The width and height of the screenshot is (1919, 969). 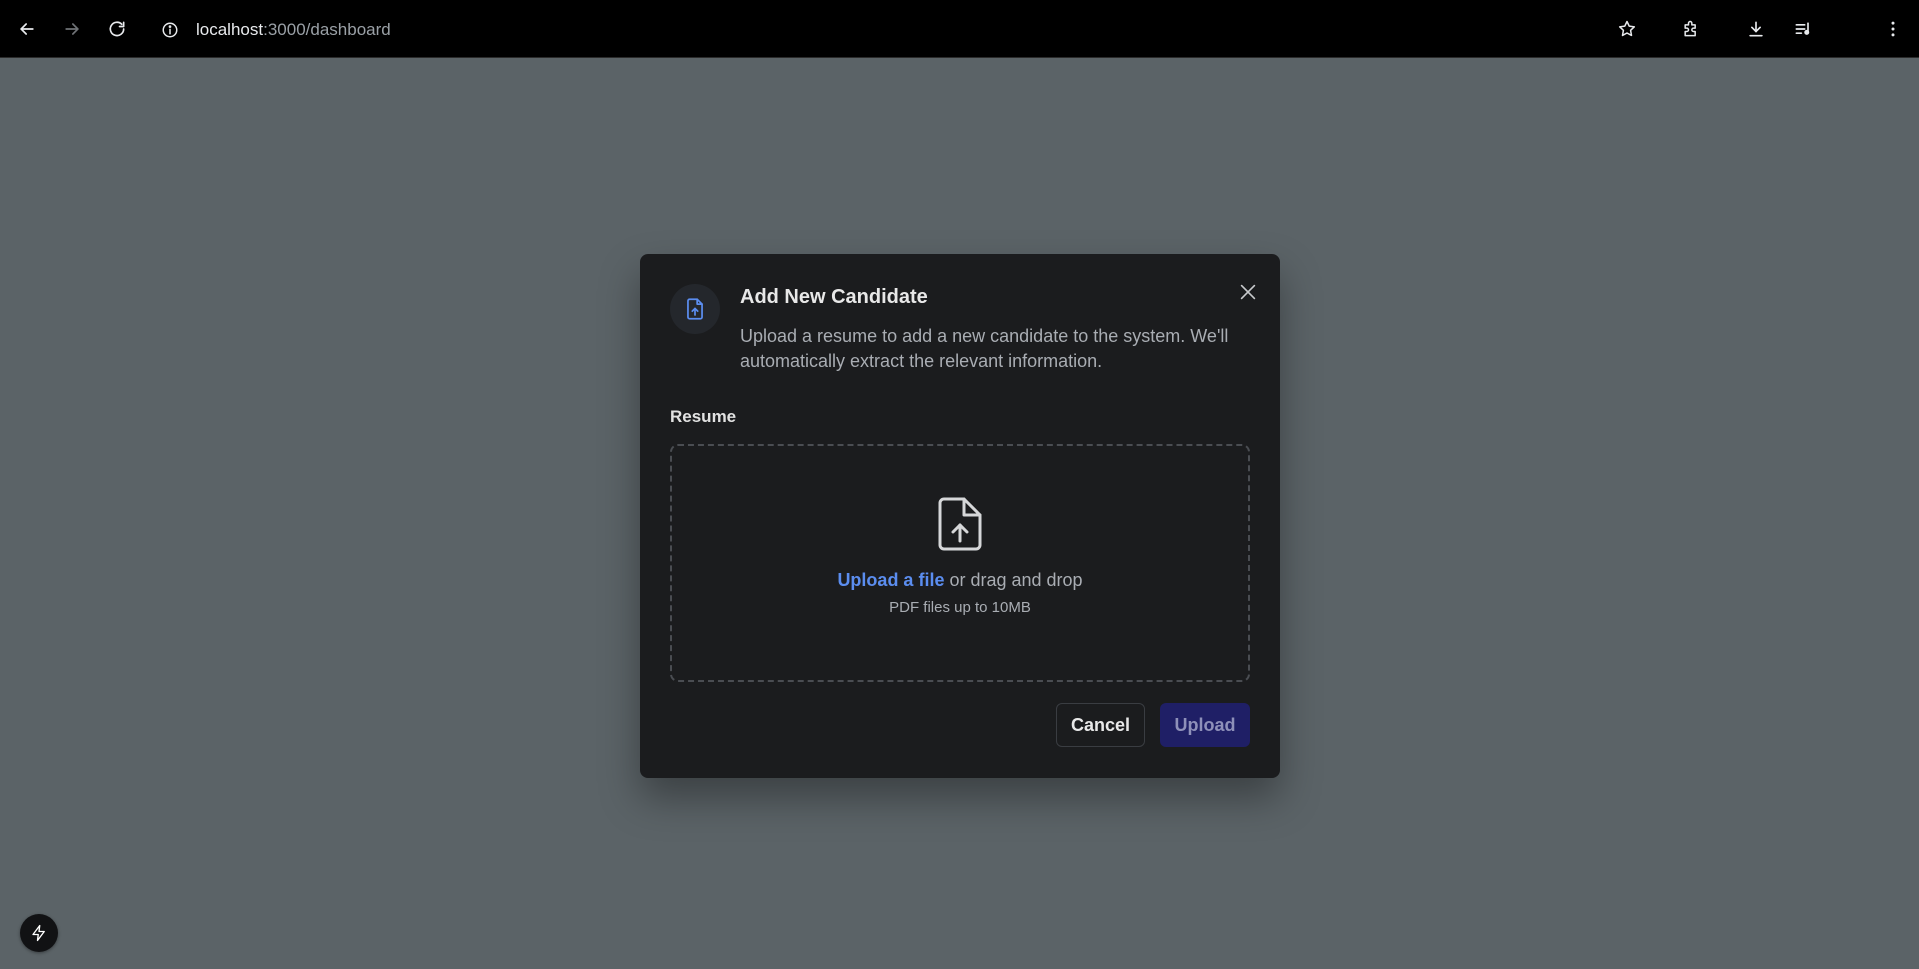 What do you see at coordinates (1893, 29) in the screenshot?
I see `menu-icon` at bounding box center [1893, 29].